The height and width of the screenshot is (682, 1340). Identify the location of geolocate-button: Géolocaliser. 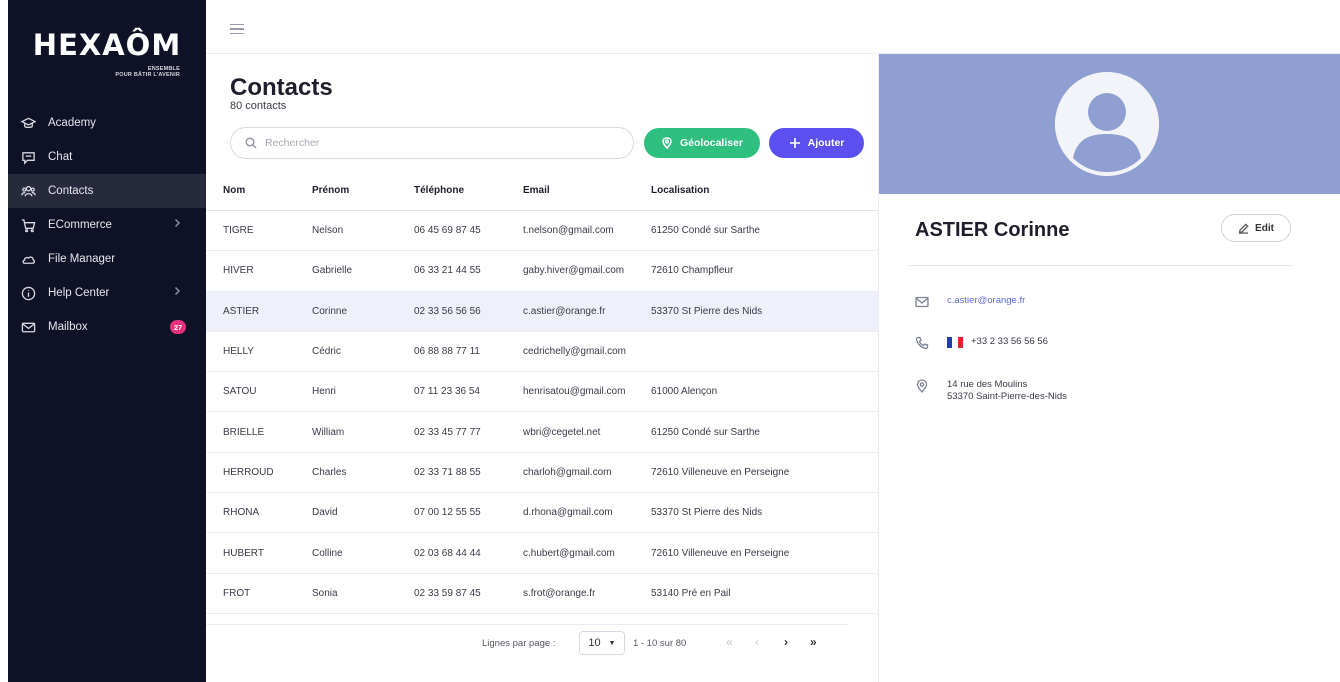
(702, 143).